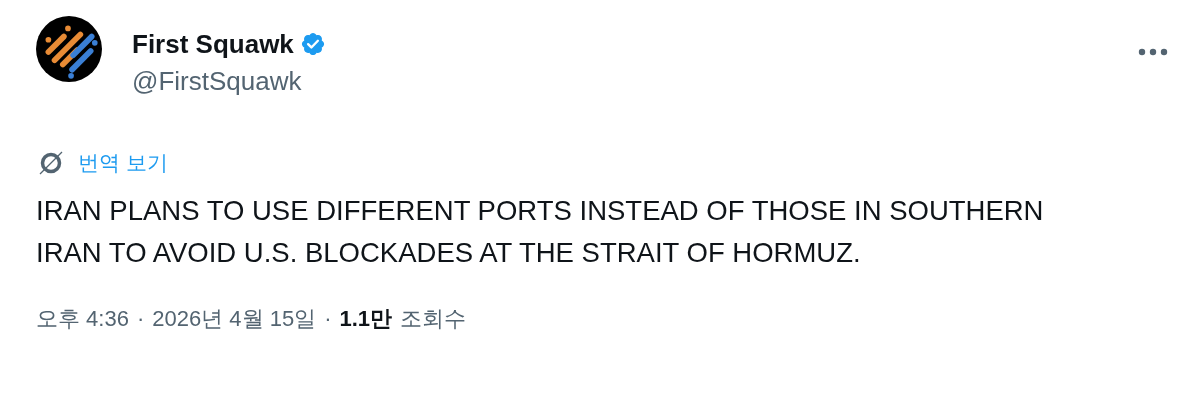 The width and height of the screenshot is (1200, 412). What do you see at coordinates (213, 44) in the screenshot?
I see `author-name: First Squawk` at bounding box center [213, 44].